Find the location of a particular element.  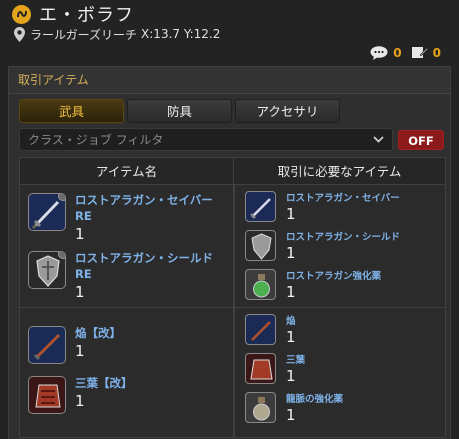

filter-off-button: OFF is located at coordinates (421, 139).